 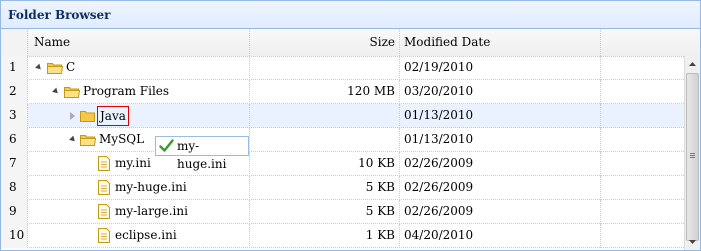 What do you see at coordinates (14, 92) in the screenshot?
I see `row-number: 2` at bounding box center [14, 92].